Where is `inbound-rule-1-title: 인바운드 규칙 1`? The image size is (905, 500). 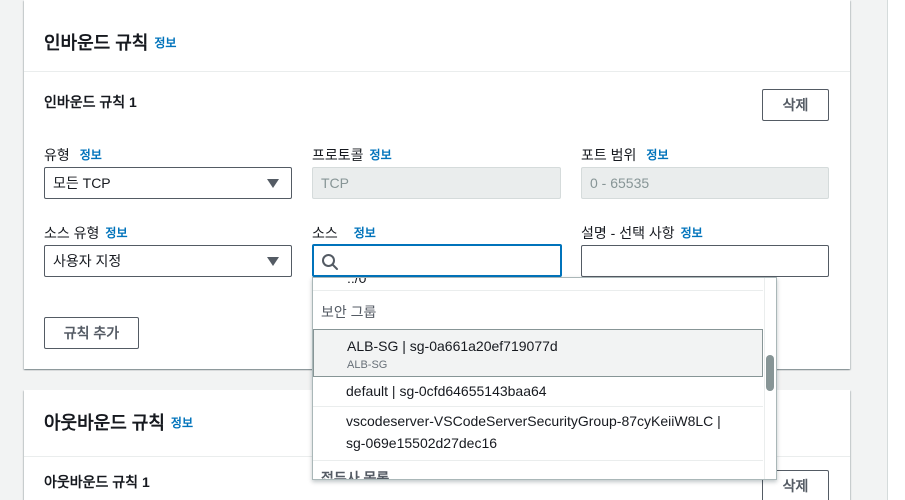
inbound-rule-1-title: 인바운드 규칙 1 is located at coordinates (90, 102).